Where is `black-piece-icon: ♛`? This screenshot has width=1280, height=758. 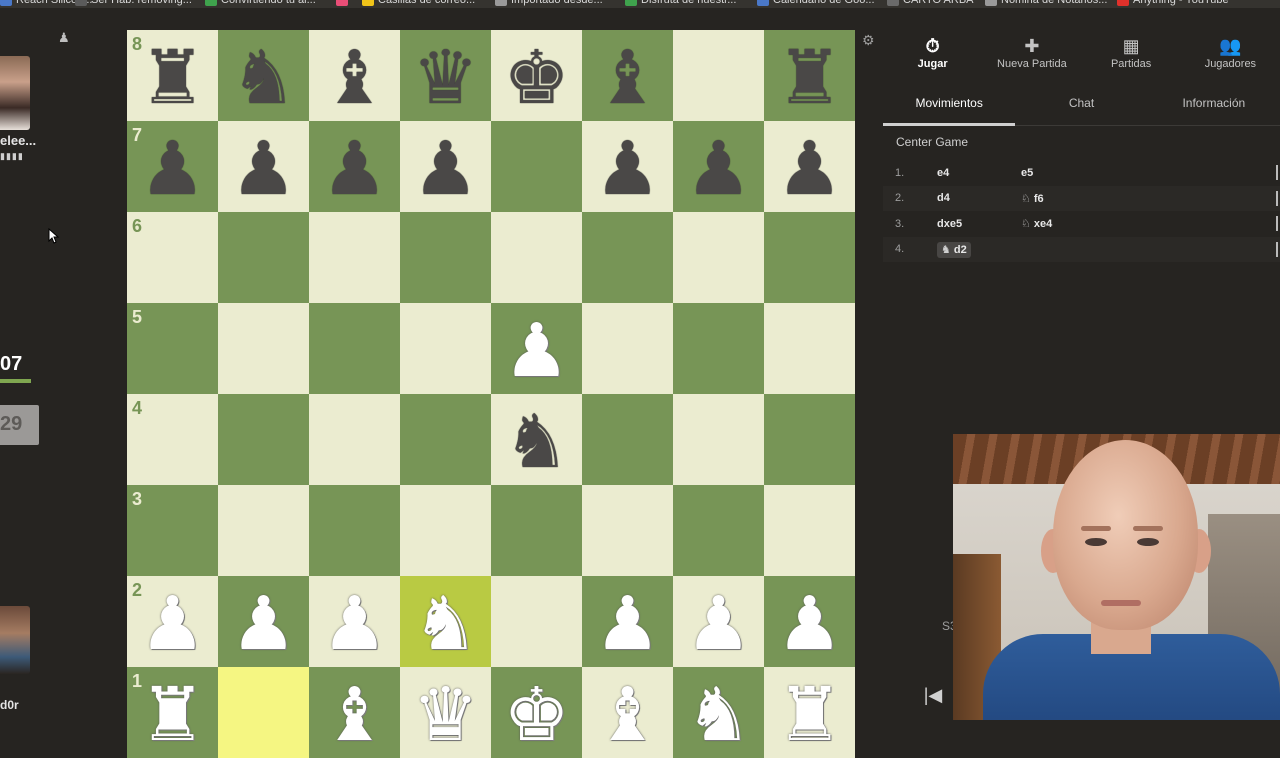 black-piece-icon: ♛ is located at coordinates (445, 78).